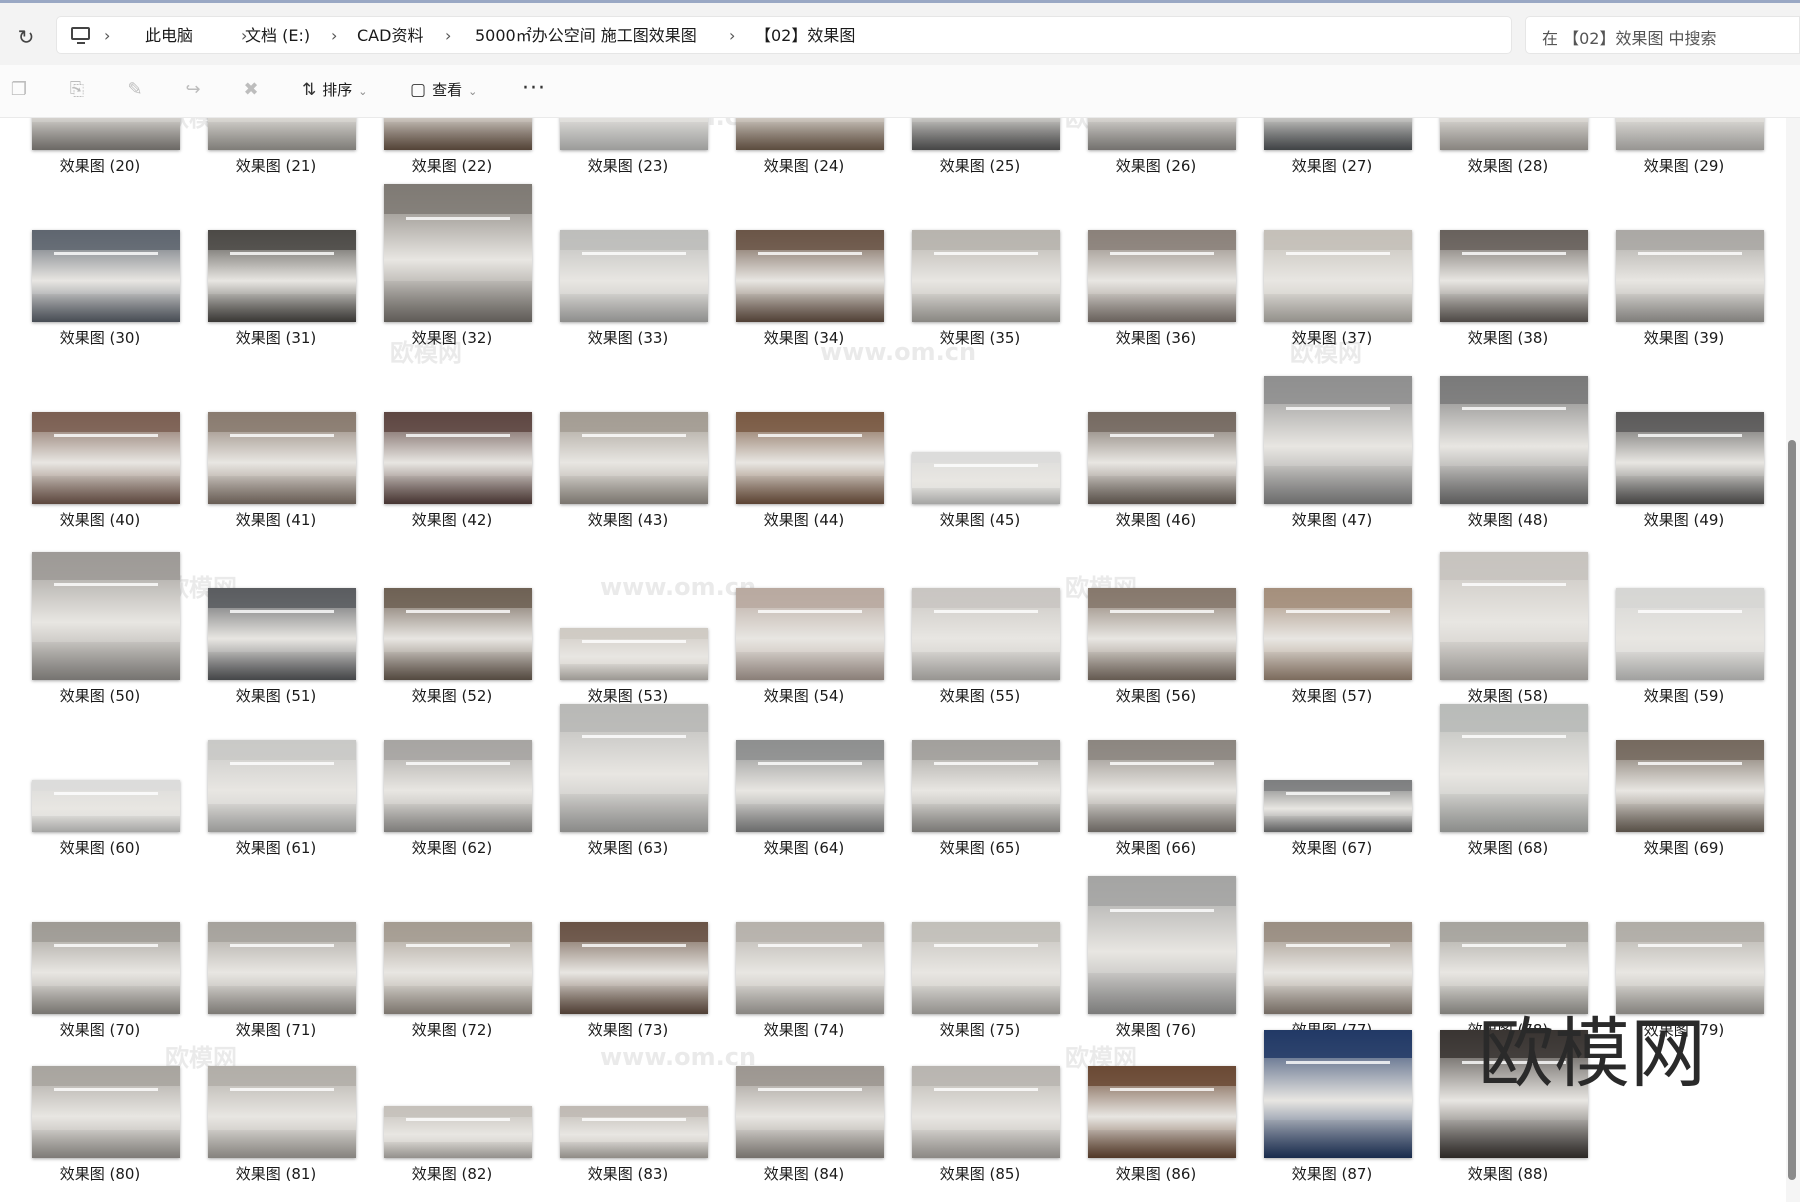  I want to click on search-input: 在 【02】效果图 中搜索, so click(1662, 35).